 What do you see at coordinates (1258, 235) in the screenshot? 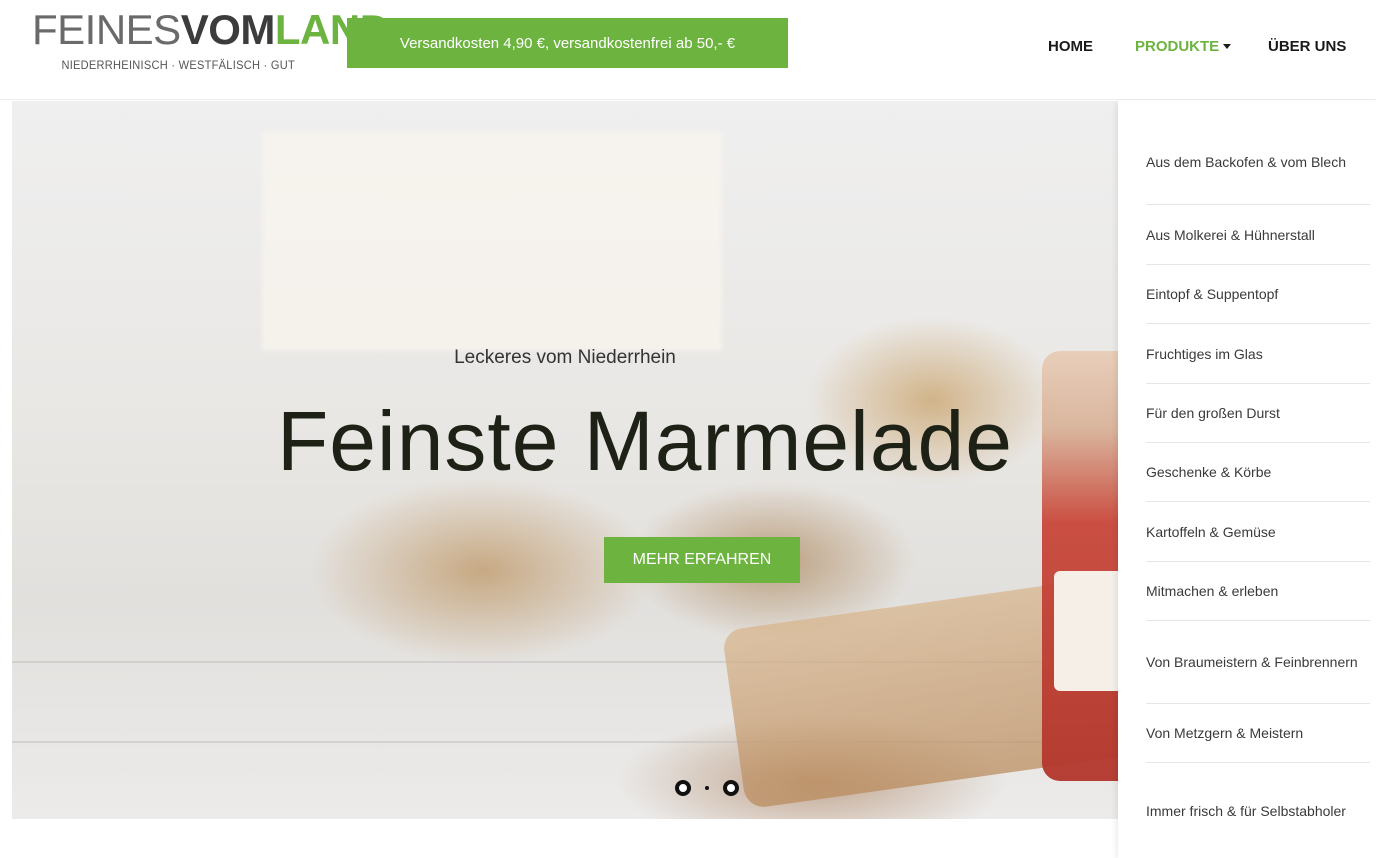
I see `dropdown-item-molkerei: Aus Molkerei & Hühnerstall` at bounding box center [1258, 235].